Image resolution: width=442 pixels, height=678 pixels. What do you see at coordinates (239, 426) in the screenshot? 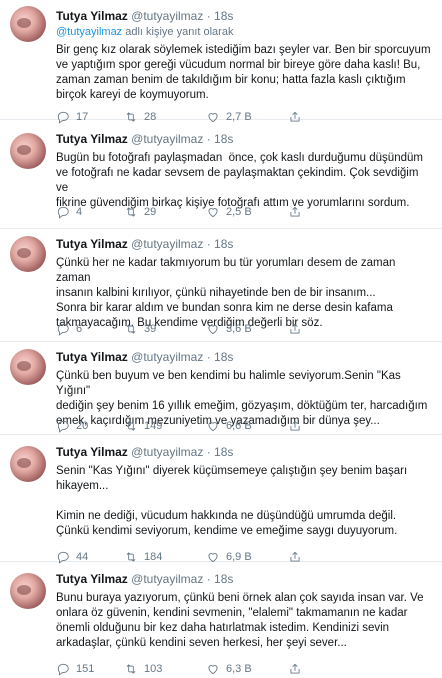
I see `like-count: 6,6 B` at bounding box center [239, 426].